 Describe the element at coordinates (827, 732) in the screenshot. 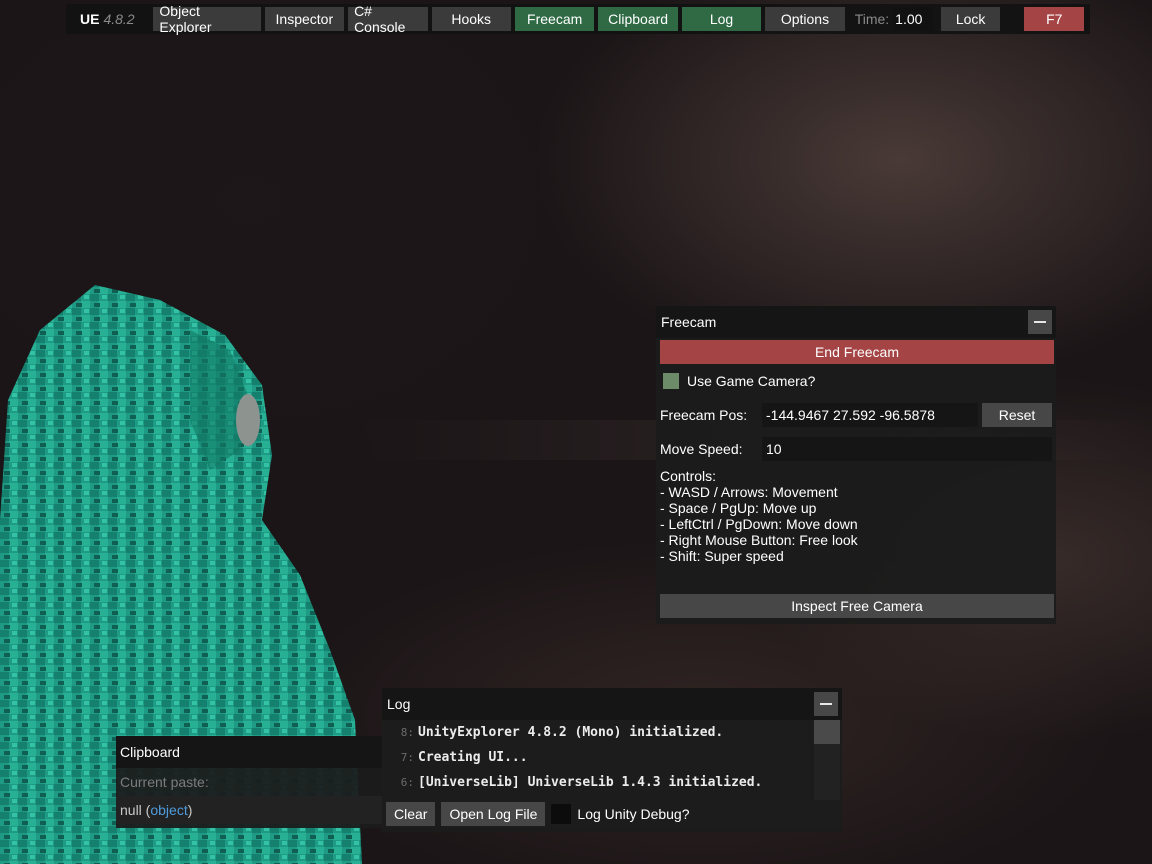

I see `log-scroll-thumb` at that location.